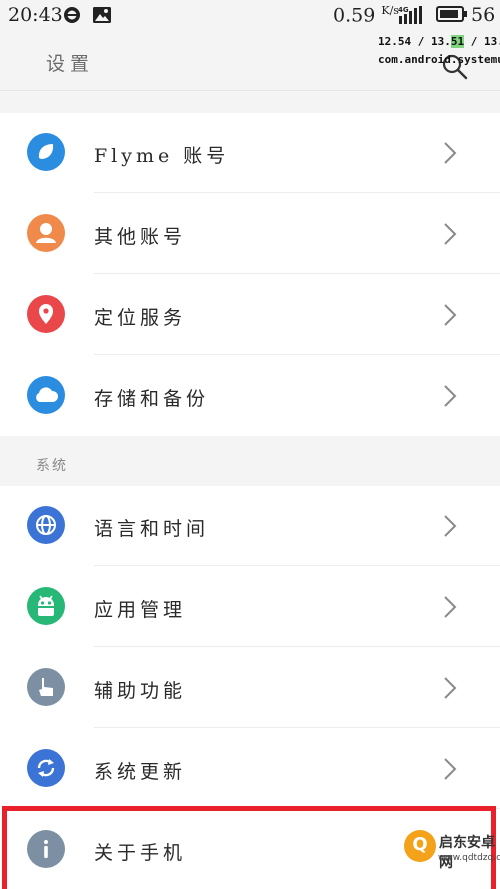  What do you see at coordinates (46, 687) in the screenshot?
I see `hand-pointer-icon` at bounding box center [46, 687].